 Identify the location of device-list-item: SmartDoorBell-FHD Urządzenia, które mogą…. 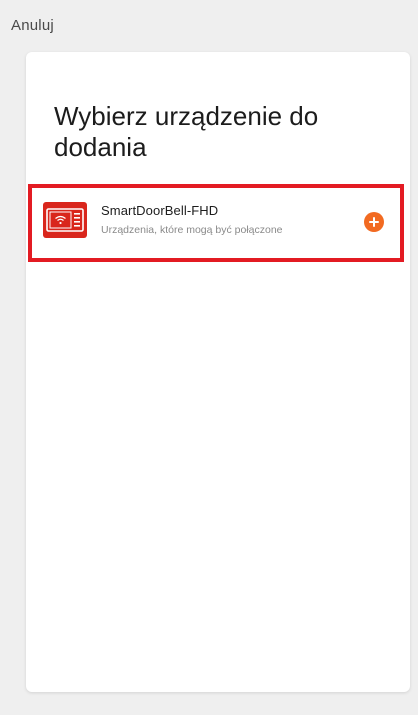
(216, 223).